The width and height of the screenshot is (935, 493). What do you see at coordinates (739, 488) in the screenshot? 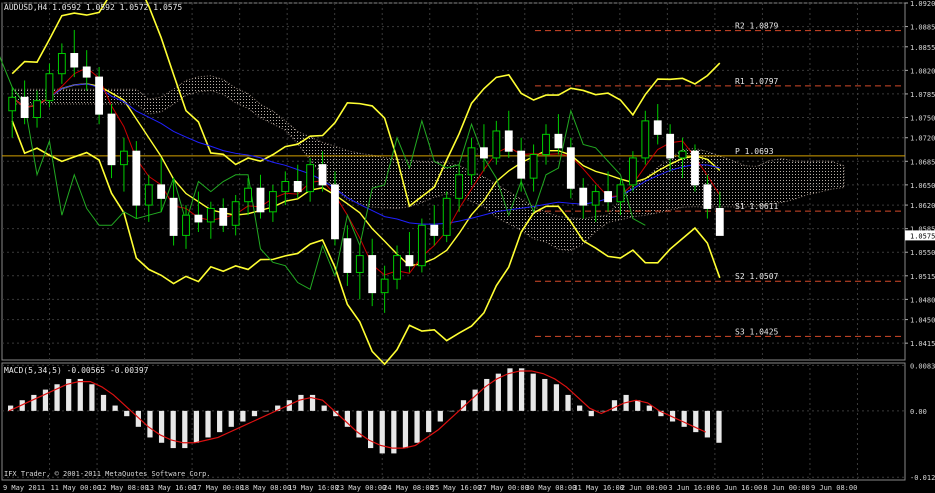
I see `time-tick-label: 6 Jun 16:00` at bounding box center [739, 488].